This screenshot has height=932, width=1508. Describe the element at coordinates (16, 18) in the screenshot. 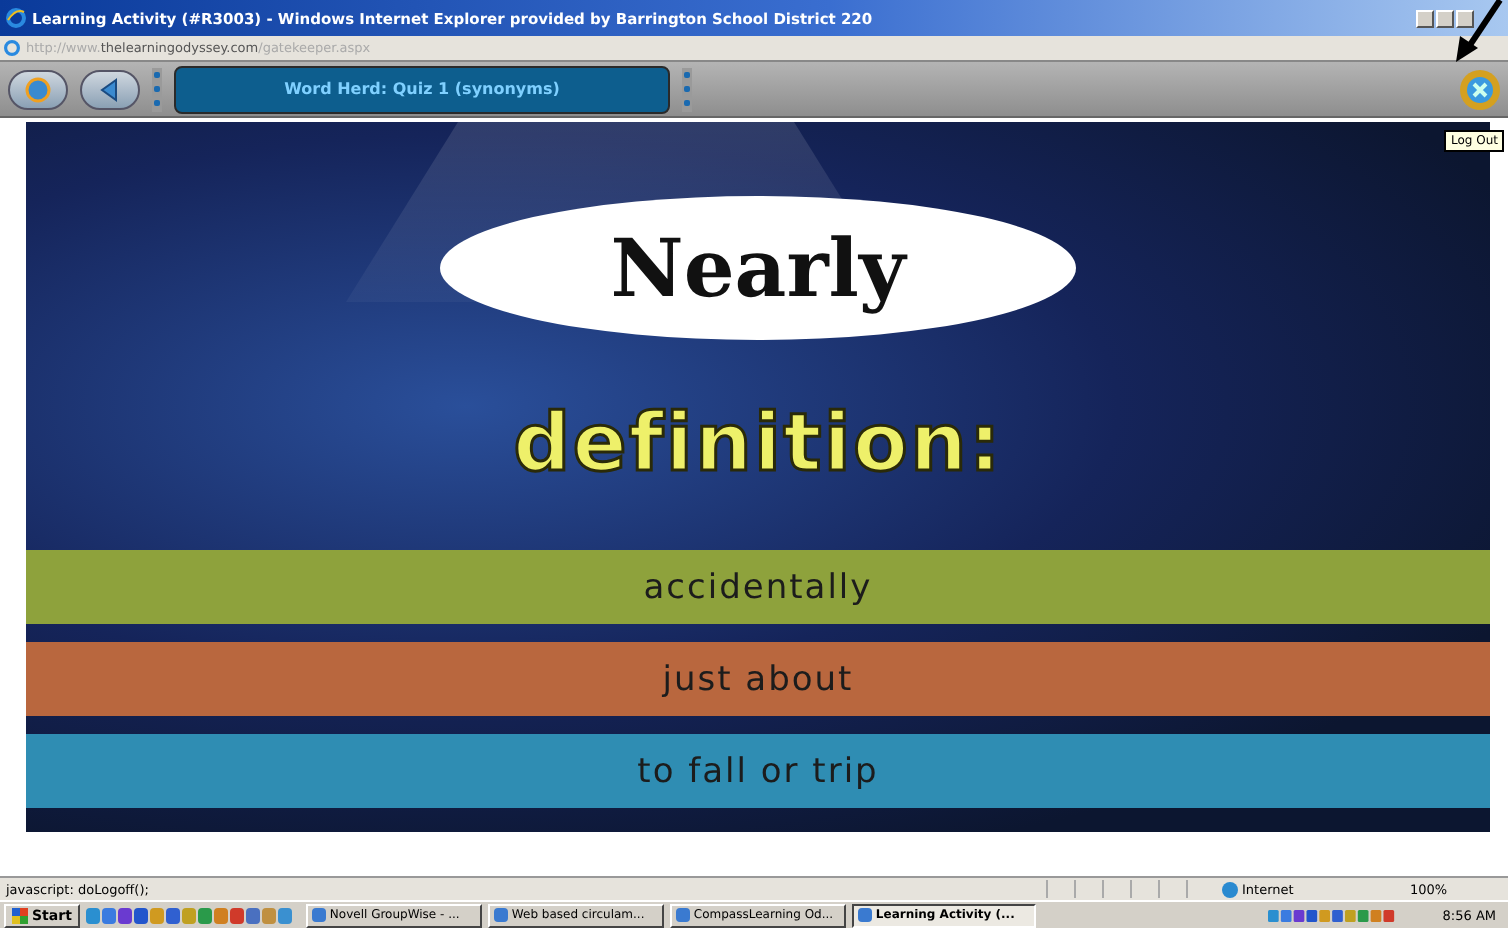

I see `browser-logo-icon` at that location.